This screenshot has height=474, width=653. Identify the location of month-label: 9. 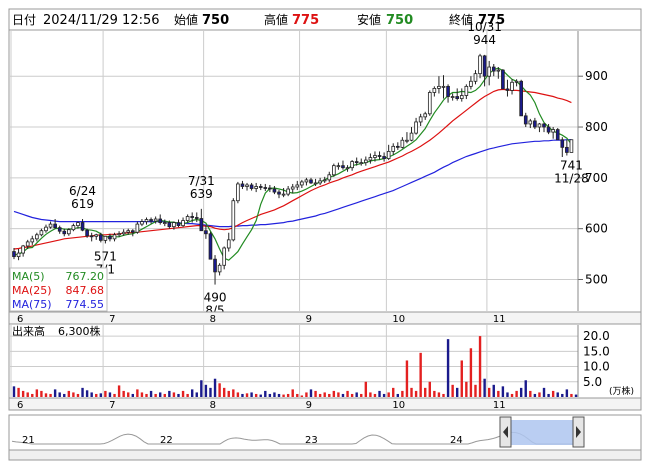
(309, 405).